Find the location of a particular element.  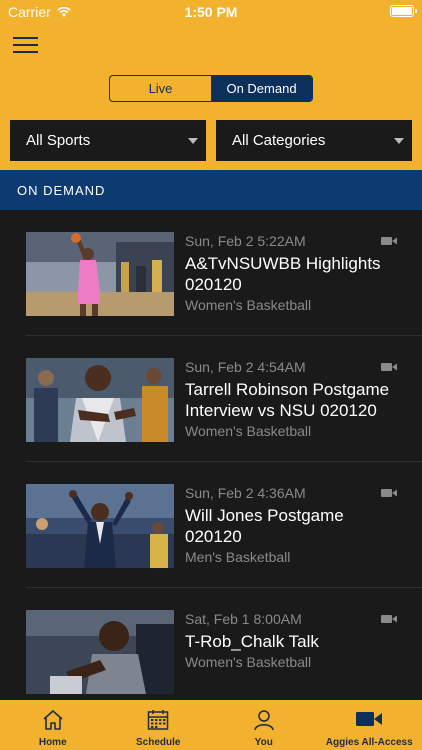

tab-you: You is located at coordinates (264, 725).